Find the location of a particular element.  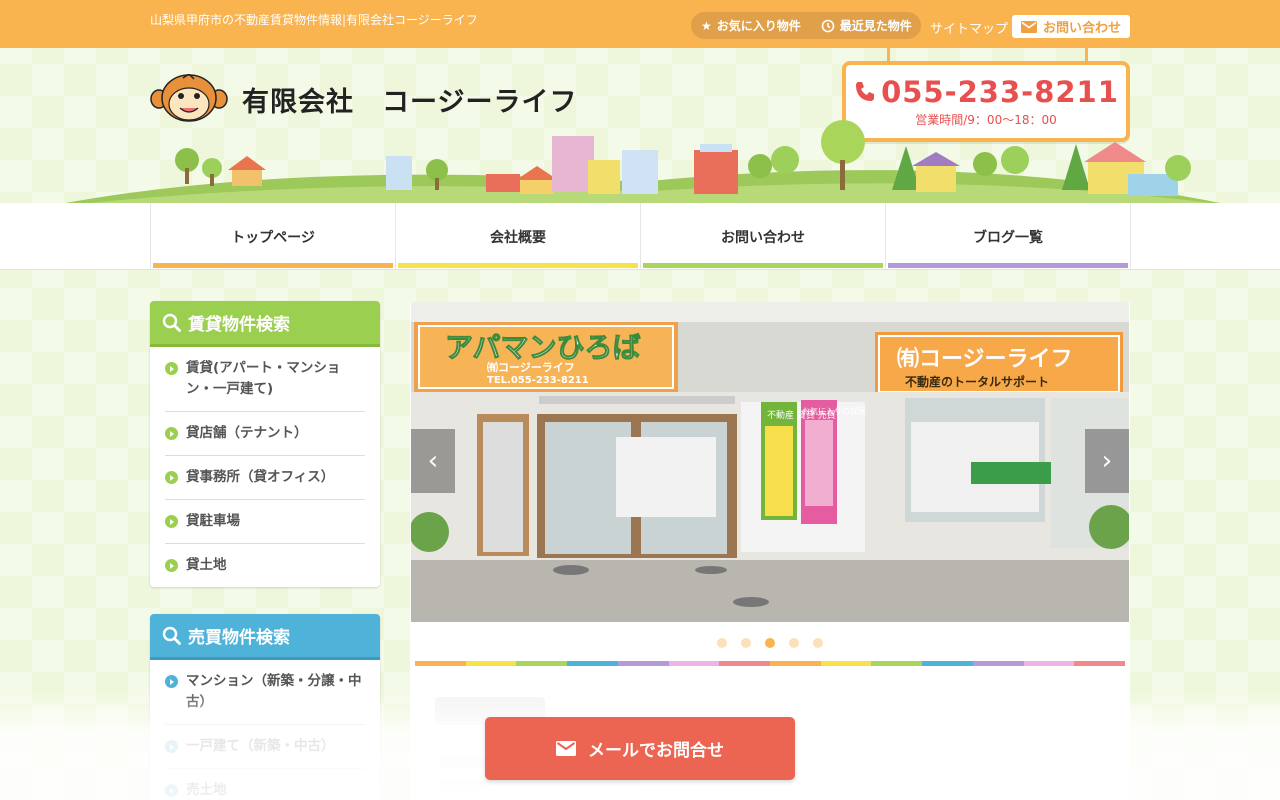

sidebar-item-rental-parking: 貸駐車場 is located at coordinates (265, 522).